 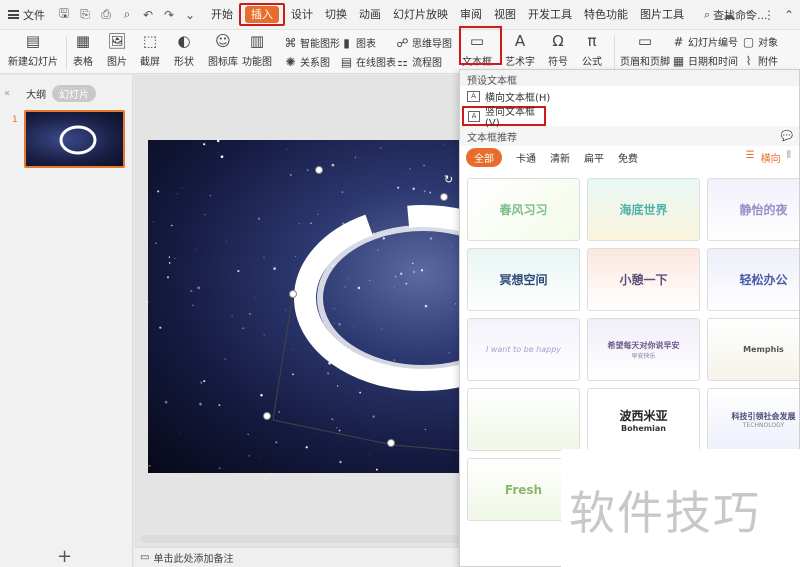 What do you see at coordinates (705, 61) in the screenshot?
I see `datetime-button: ▦ 日期和时间` at bounding box center [705, 61].